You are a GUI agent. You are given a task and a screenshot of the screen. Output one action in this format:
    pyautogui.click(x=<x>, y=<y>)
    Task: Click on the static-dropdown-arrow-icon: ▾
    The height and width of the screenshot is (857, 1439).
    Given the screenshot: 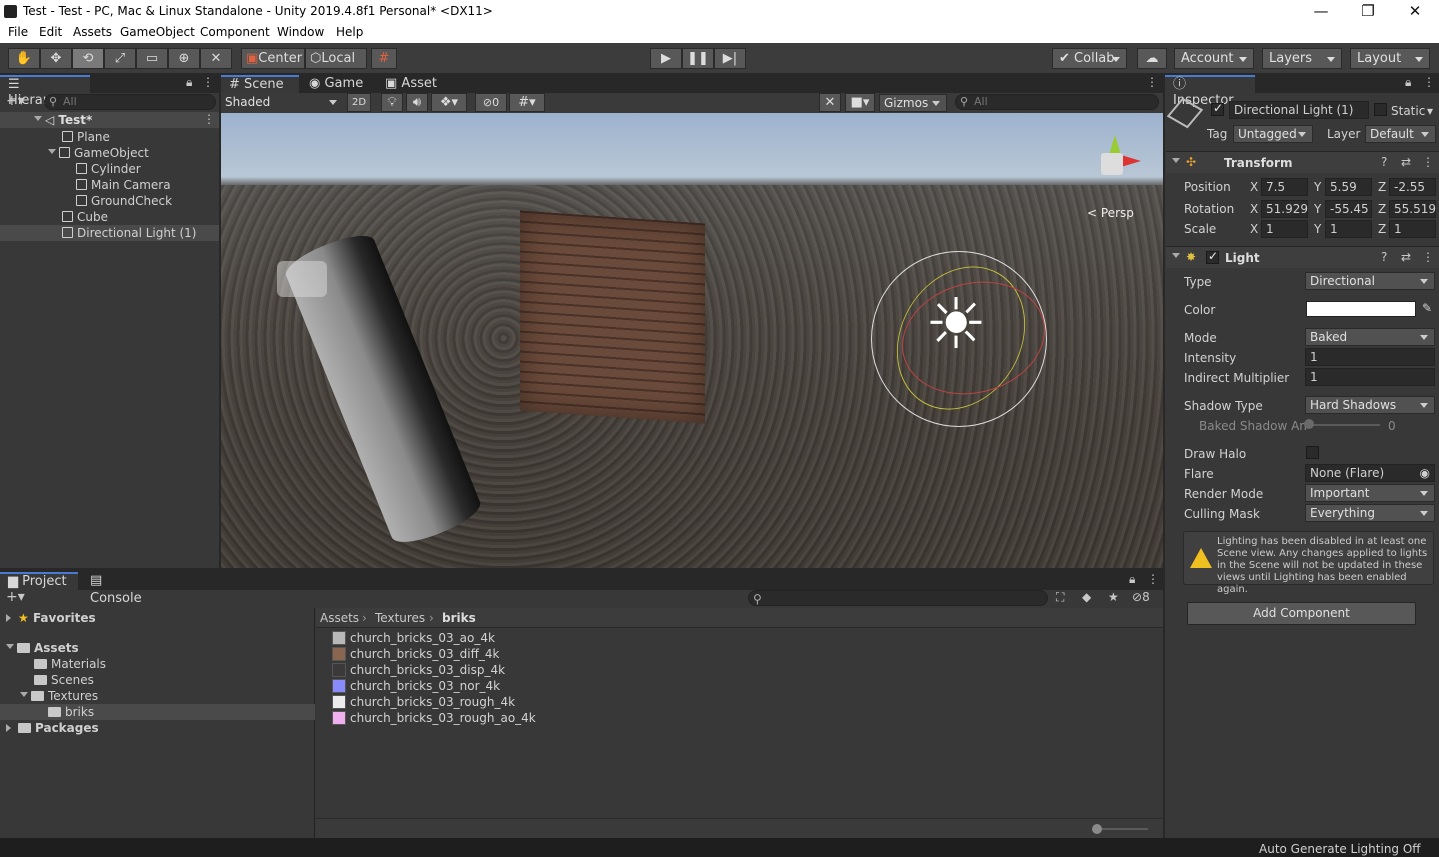 What is the action you would take?
    pyautogui.click(x=1430, y=111)
    